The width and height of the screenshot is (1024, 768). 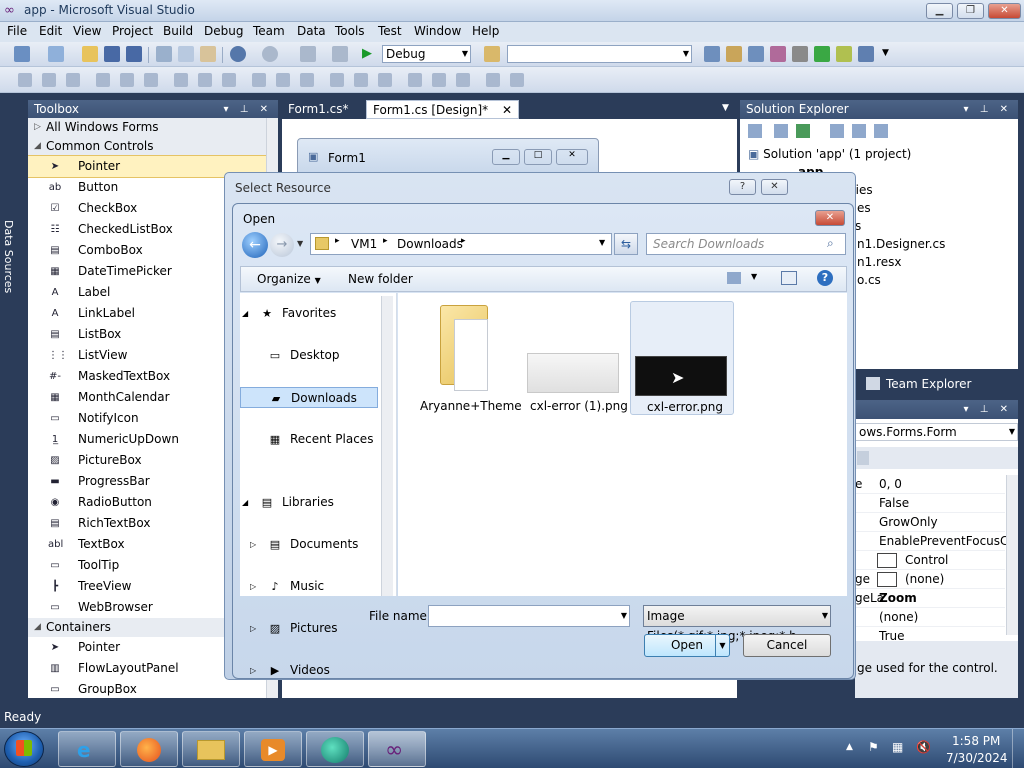 I want to click on tab-form1-cs: Form1.cs*, so click(x=318, y=109).